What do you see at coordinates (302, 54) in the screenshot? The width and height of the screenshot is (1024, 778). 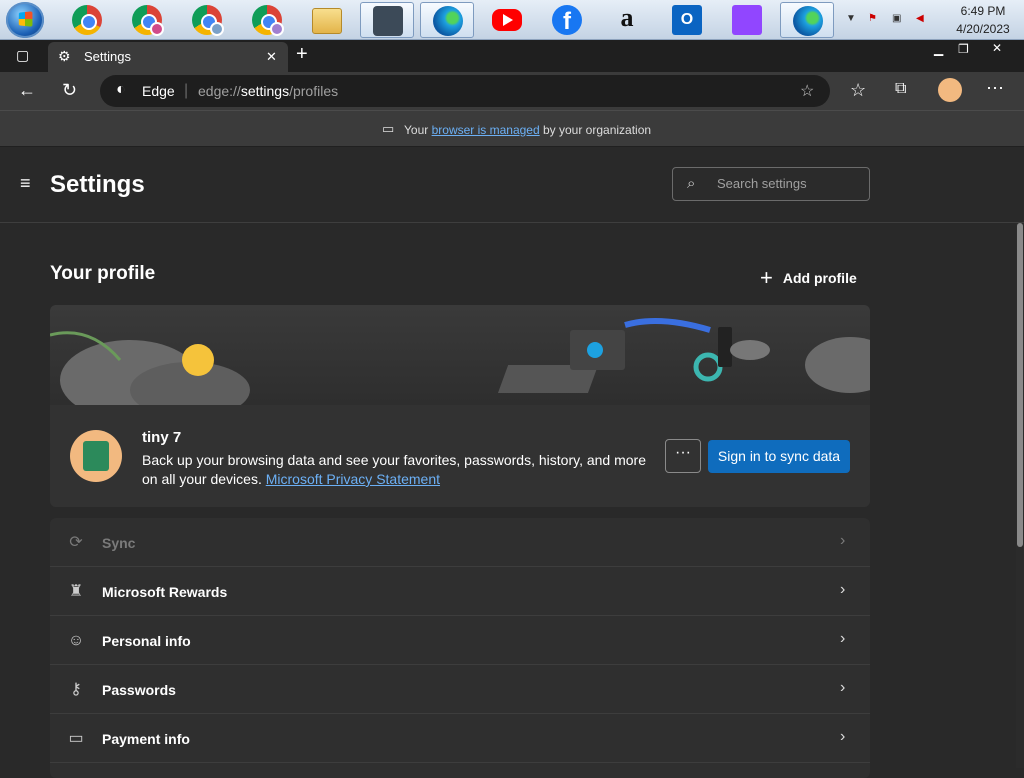 I see `new-tab-icon: +` at bounding box center [302, 54].